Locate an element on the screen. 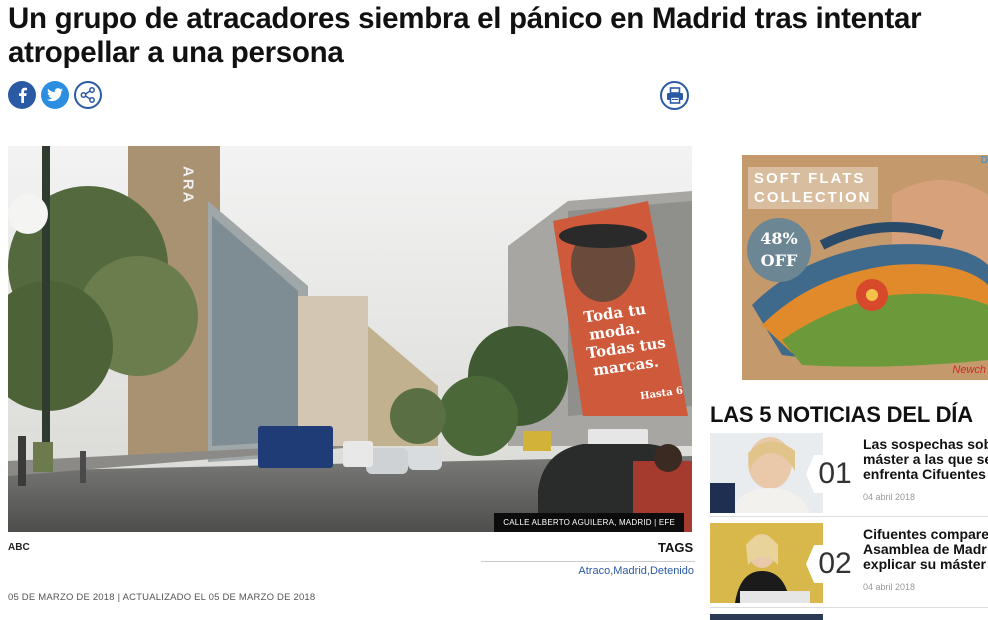 The height and width of the screenshot is (620, 988). article-source: ABC is located at coordinates (19, 547).